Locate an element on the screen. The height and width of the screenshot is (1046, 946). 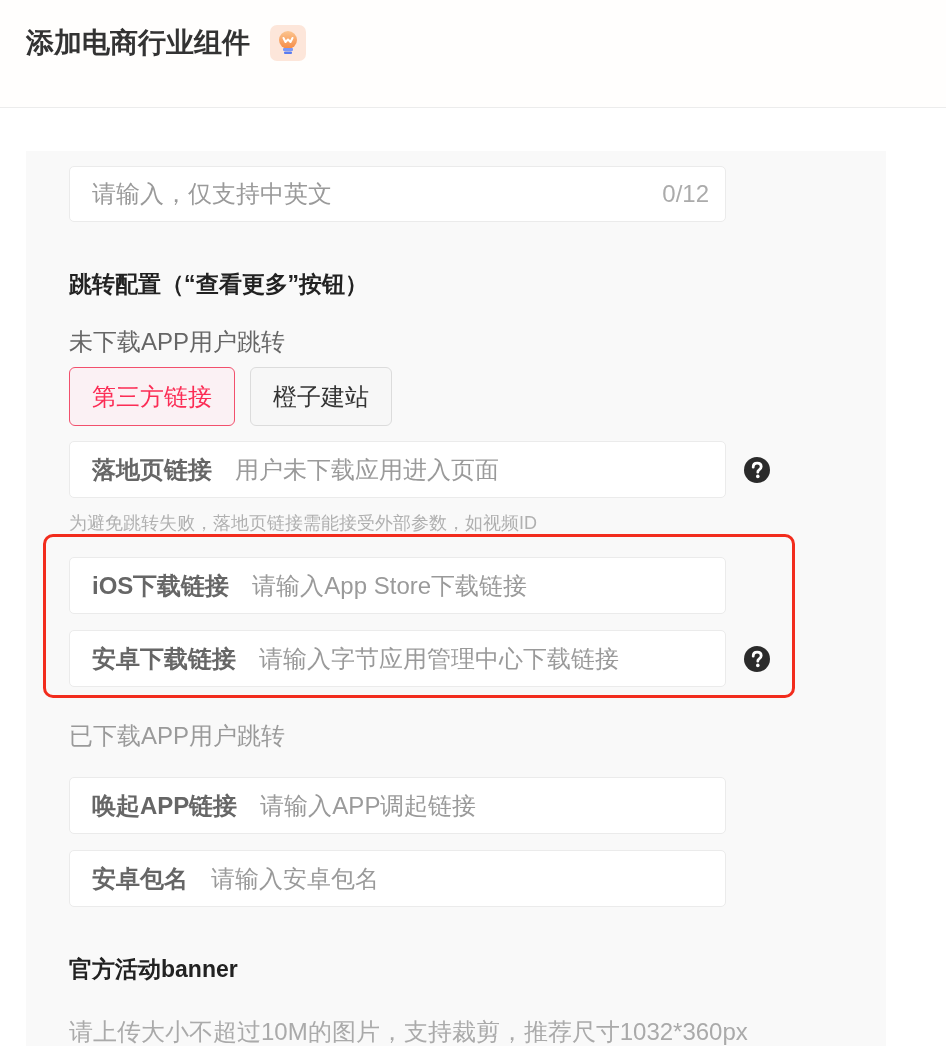
character-counter: 0/12 is located at coordinates (685, 194).